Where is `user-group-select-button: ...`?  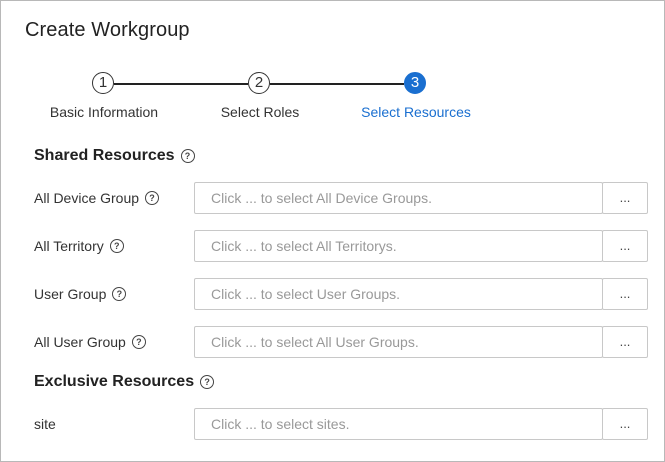
user-group-select-button: ... is located at coordinates (625, 294).